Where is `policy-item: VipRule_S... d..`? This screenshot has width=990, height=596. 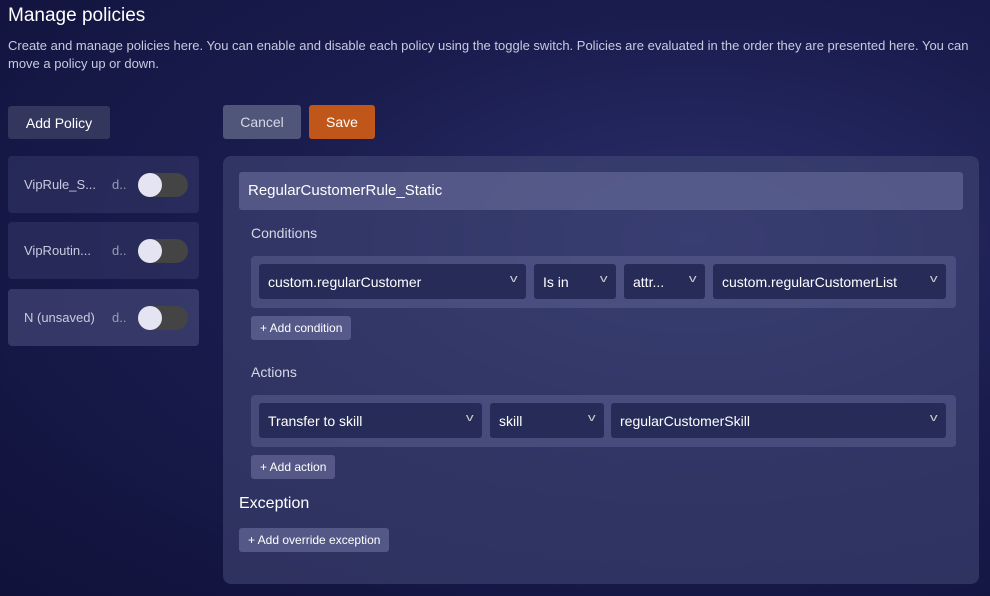 policy-item: VipRule_S... d.. is located at coordinates (103, 184).